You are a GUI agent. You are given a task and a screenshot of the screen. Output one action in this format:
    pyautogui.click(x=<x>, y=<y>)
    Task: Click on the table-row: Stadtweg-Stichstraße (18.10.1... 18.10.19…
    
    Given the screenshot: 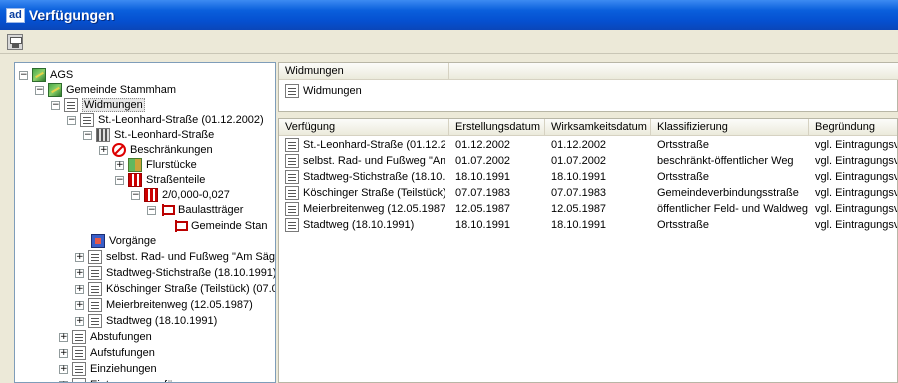 What is the action you would take?
    pyautogui.click(x=588, y=177)
    